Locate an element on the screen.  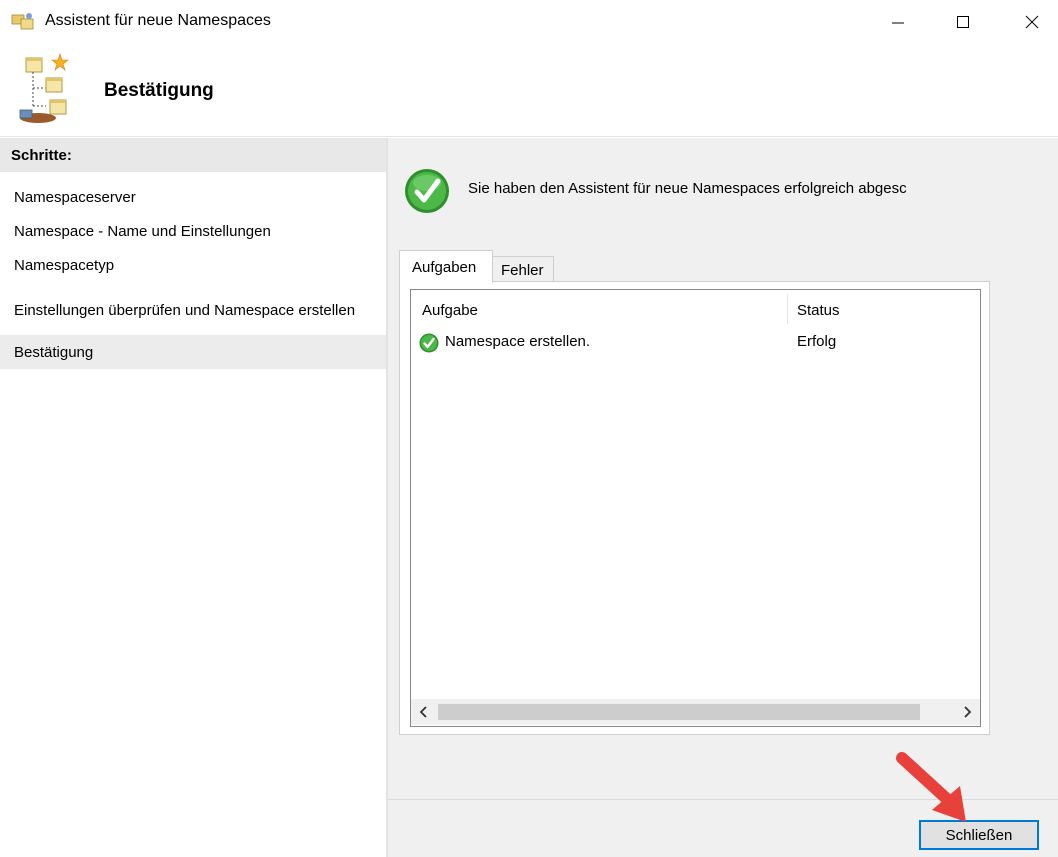
wizard-header: Bestätigung is located at coordinates (529, 90).